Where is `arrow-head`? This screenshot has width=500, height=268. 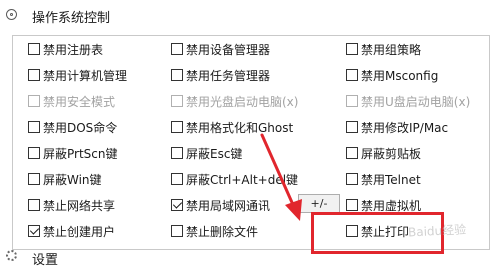 arrow-head is located at coordinates (293, 210).